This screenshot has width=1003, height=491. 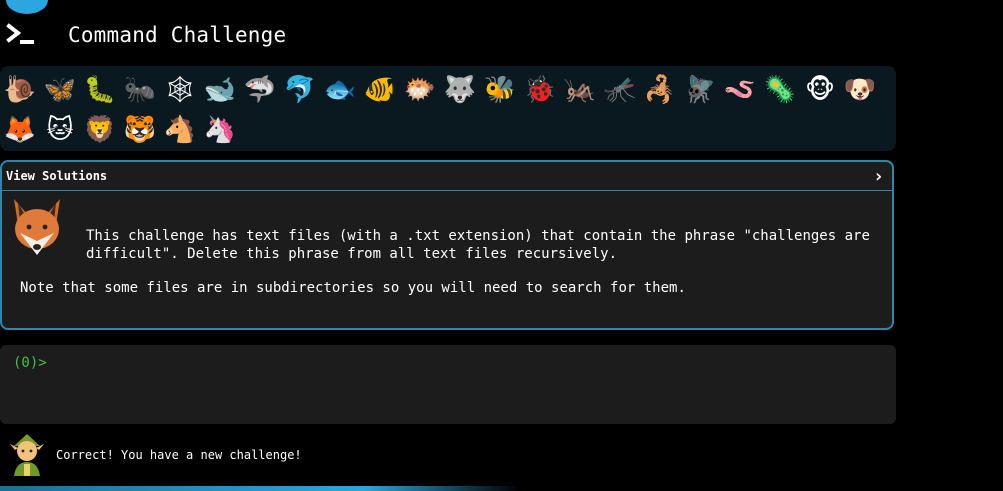 What do you see at coordinates (140, 90) in the screenshot?
I see `ant-icon: 🐜` at bounding box center [140, 90].